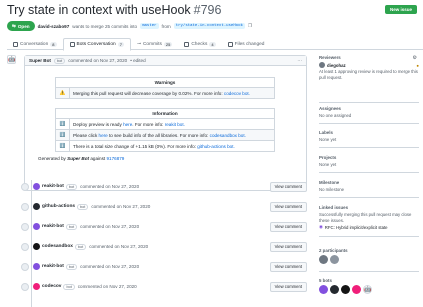 The image size is (423, 307). Describe the element at coordinates (187, 44) in the screenshot. I see `checklist-icon` at that location.